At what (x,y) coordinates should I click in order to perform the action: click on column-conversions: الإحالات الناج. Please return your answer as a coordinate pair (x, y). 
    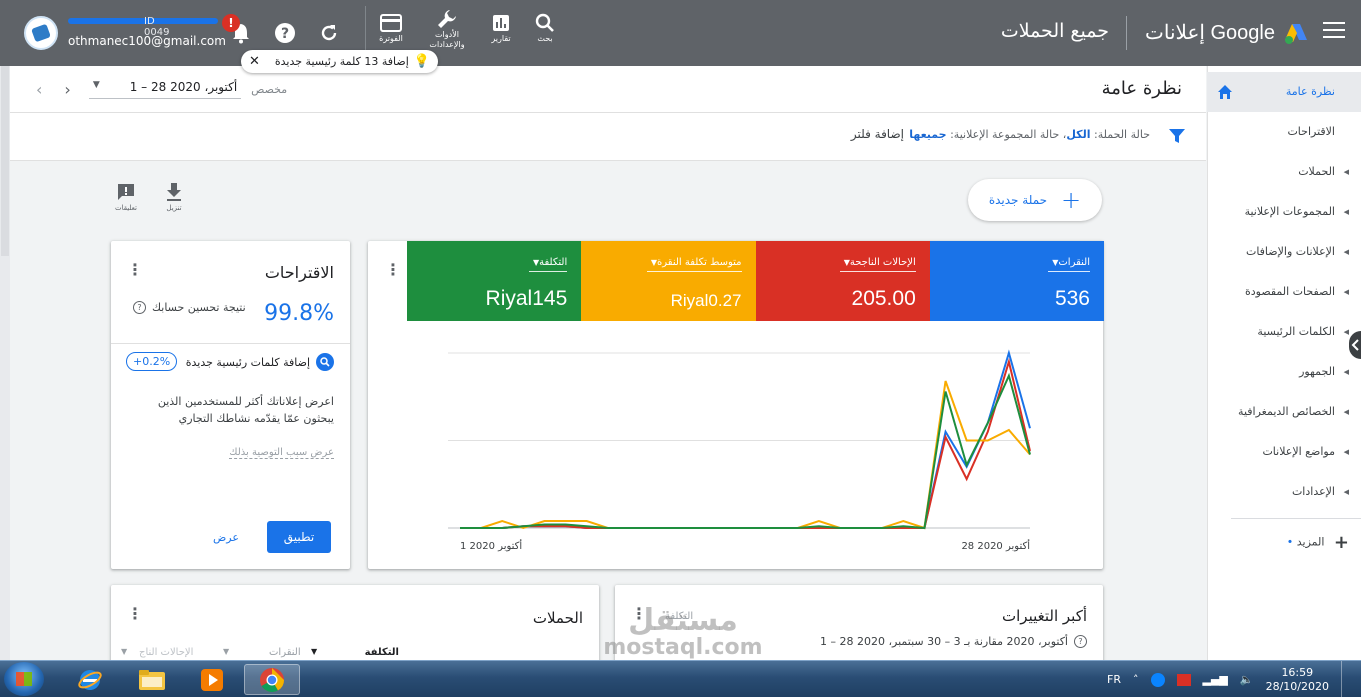
    Looking at the image, I should click on (166, 652).